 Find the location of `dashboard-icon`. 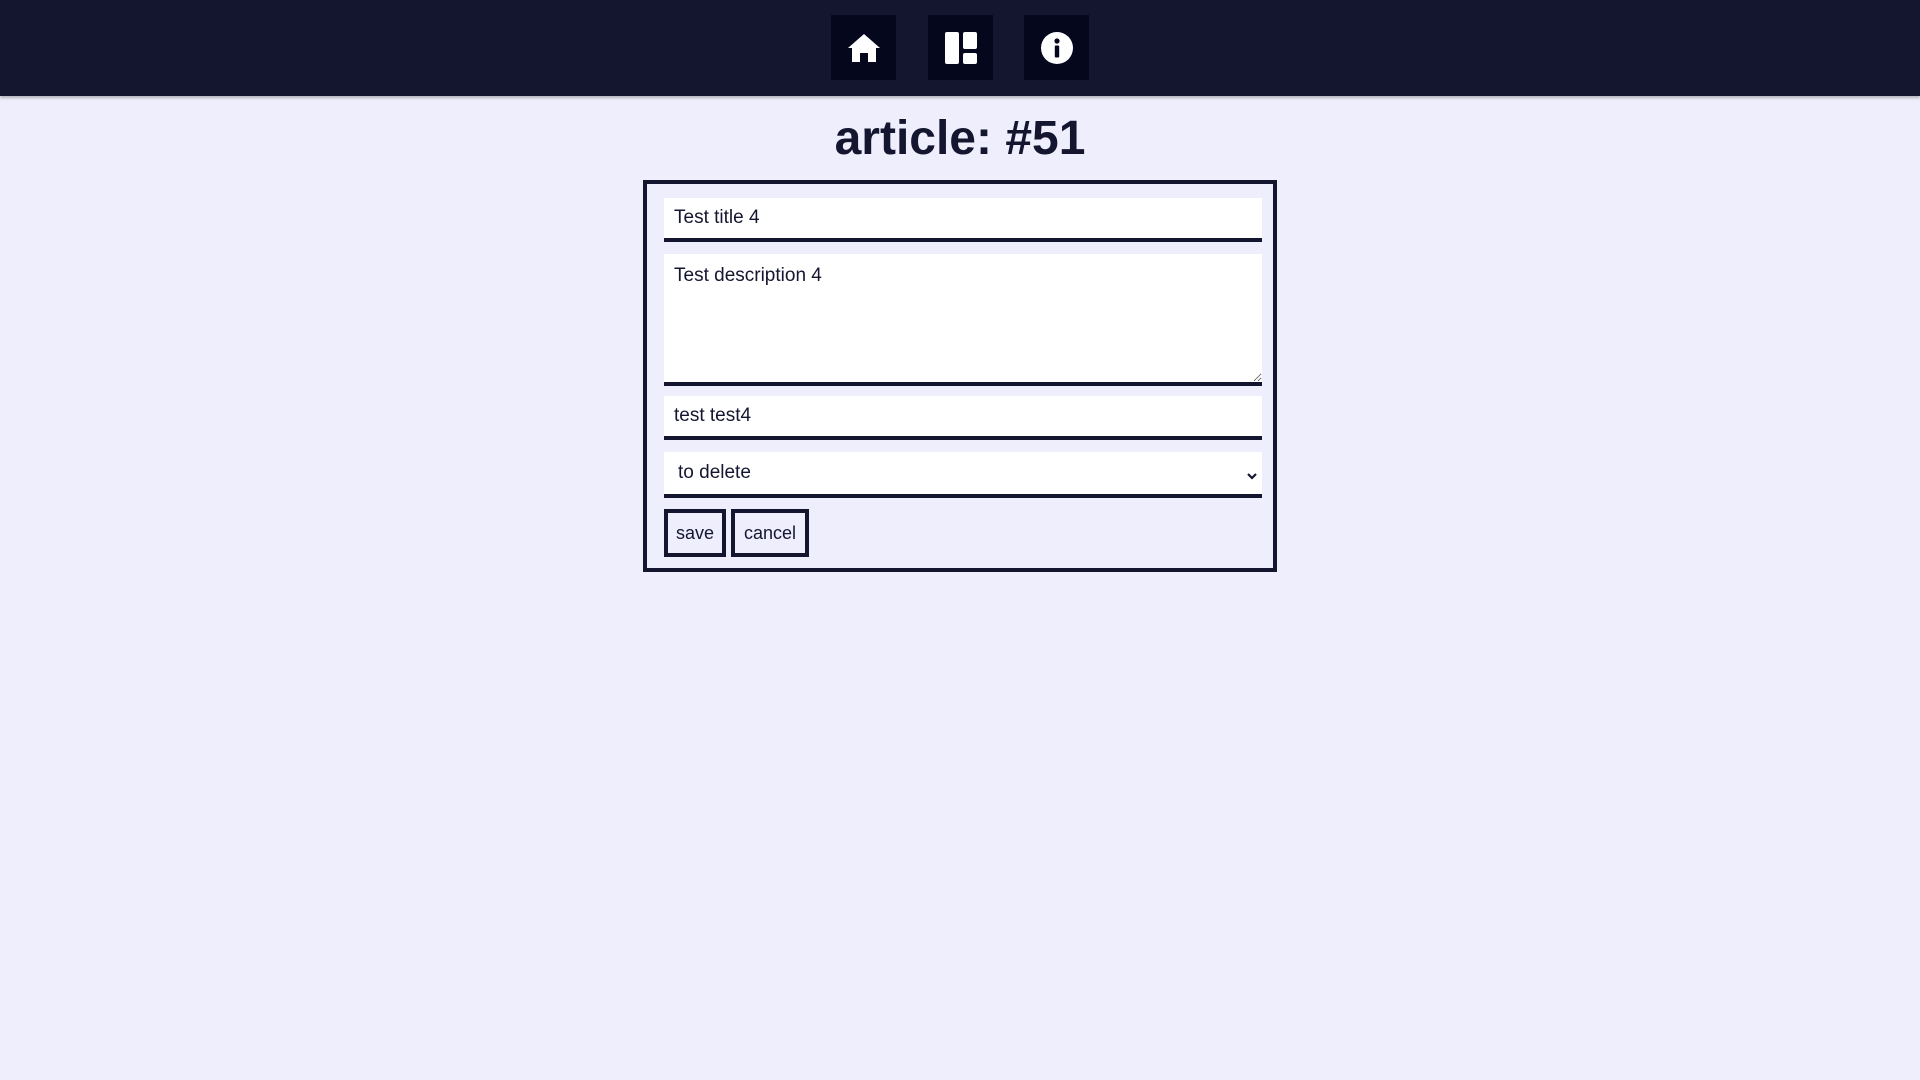

dashboard-icon is located at coordinates (960, 47).